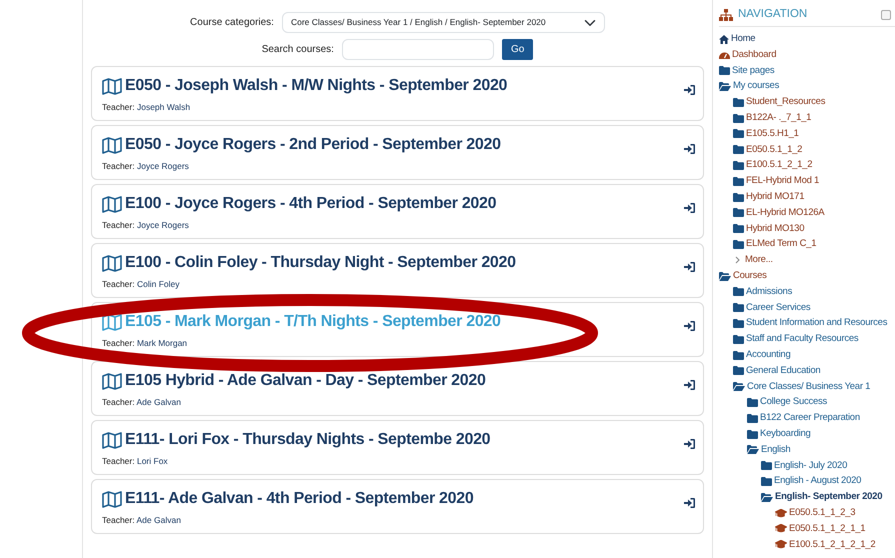 The height and width of the screenshot is (558, 895). I want to click on teacher-link: Joseph Walsh, so click(163, 107).